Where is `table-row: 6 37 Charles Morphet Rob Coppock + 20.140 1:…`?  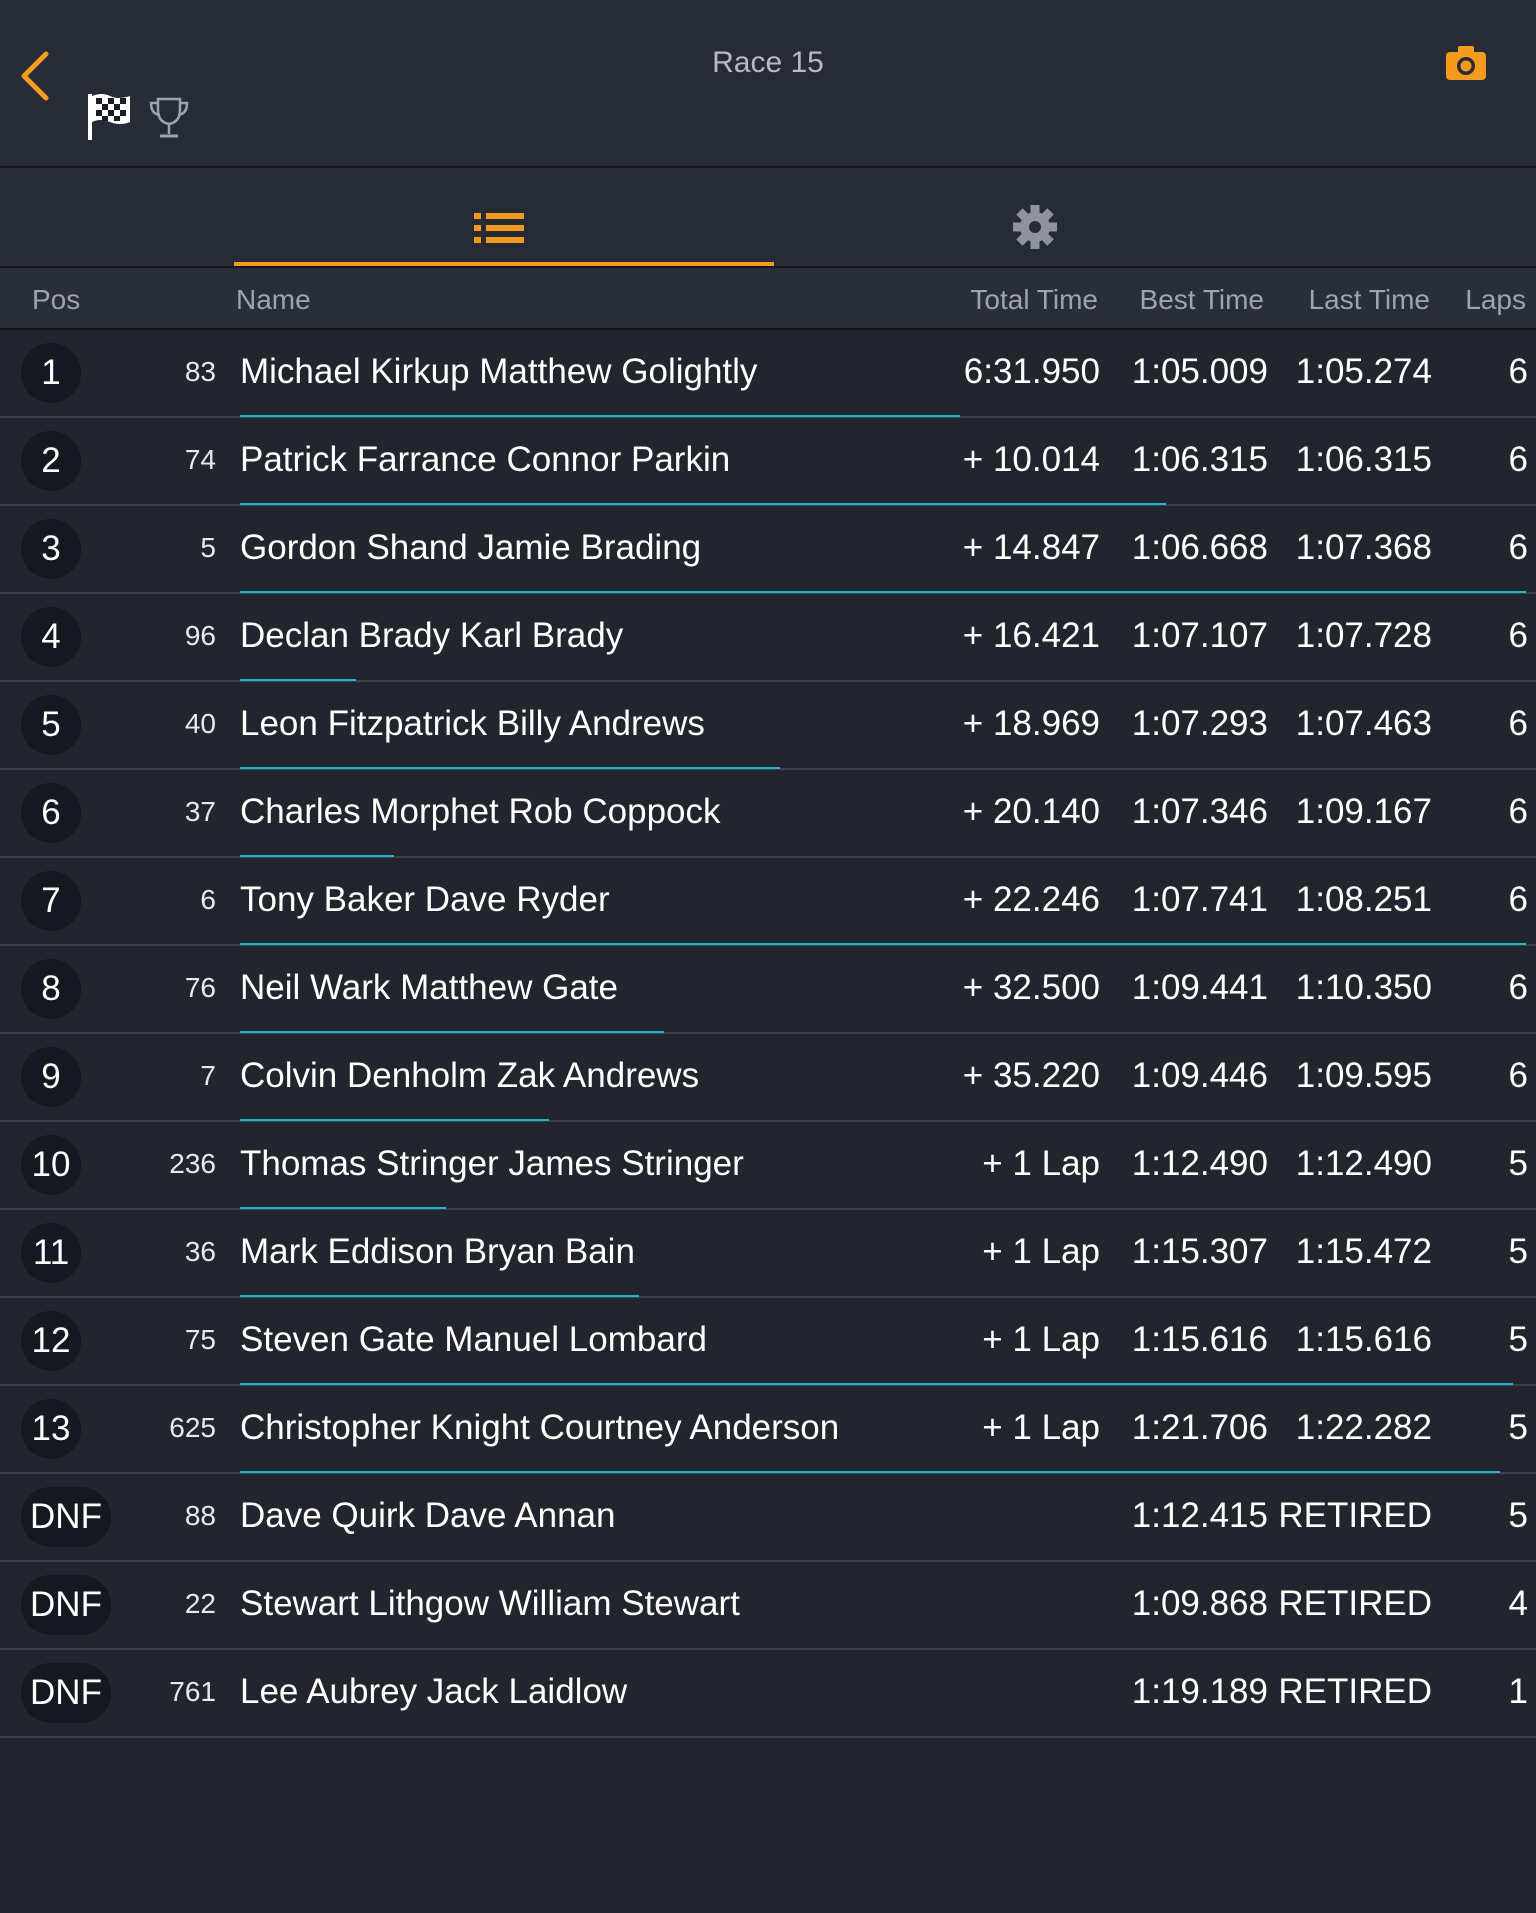 table-row: 6 37 Charles Morphet Rob Coppock + 20.140 1:… is located at coordinates (768, 814).